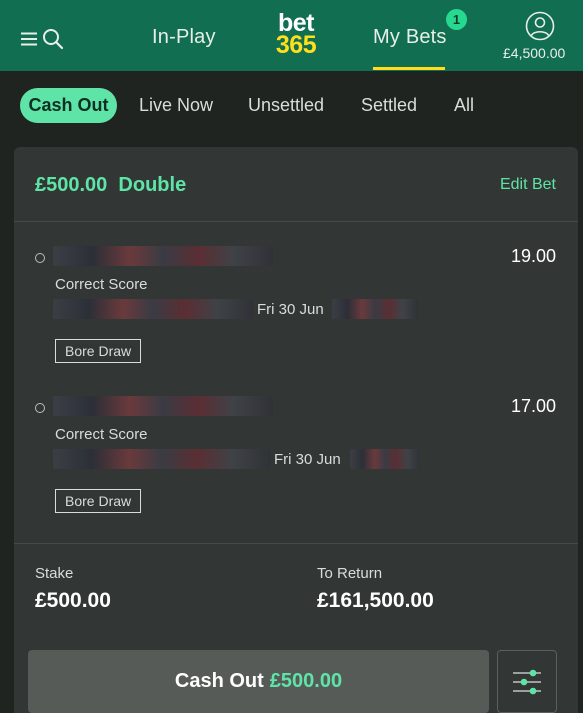 The width and height of the screenshot is (583, 713). I want to click on logo-line-2: 365, so click(296, 45).